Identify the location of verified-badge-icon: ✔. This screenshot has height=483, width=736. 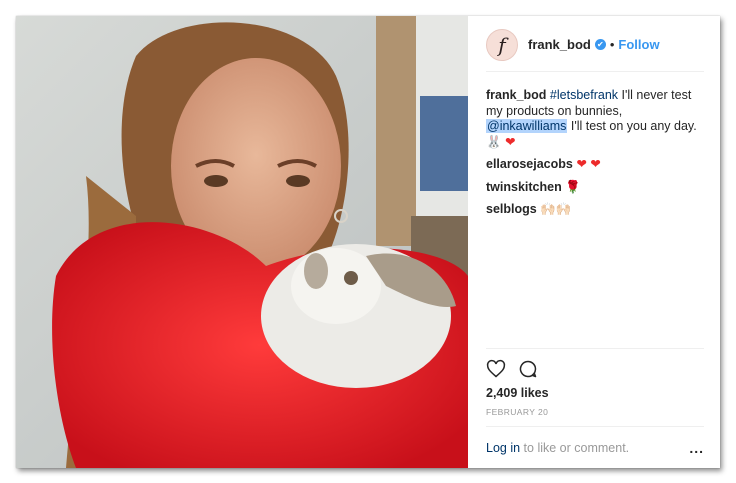
(600, 44).